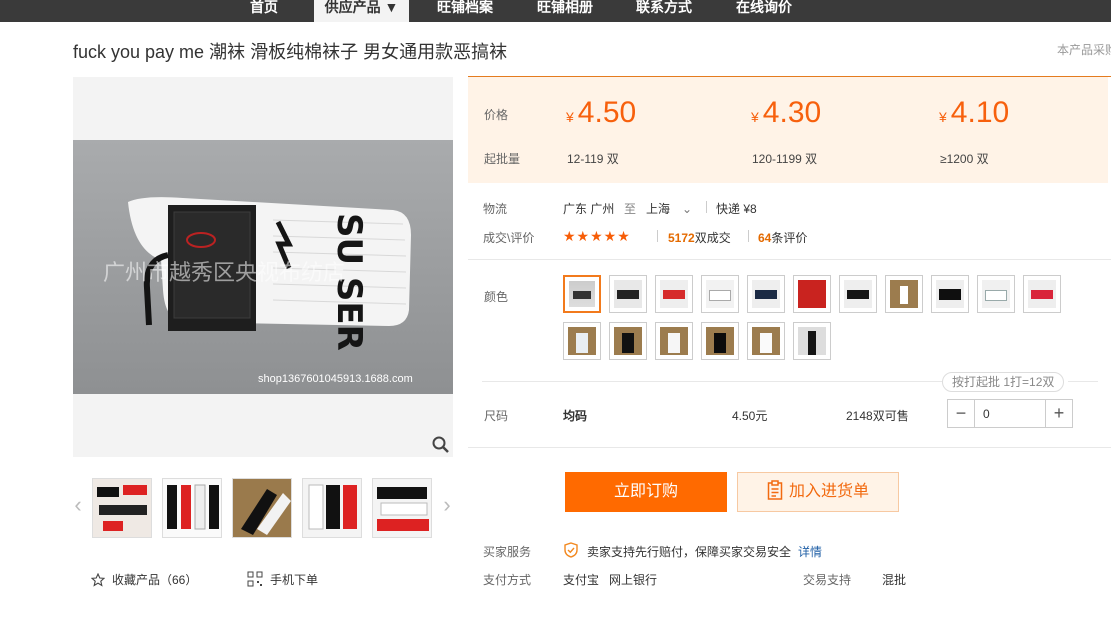 The height and width of the screenshot is (620, 1111). Describe the element at coordinates (507, 580) in the screenshot. I see `payment-label: 支付方式` at that location.